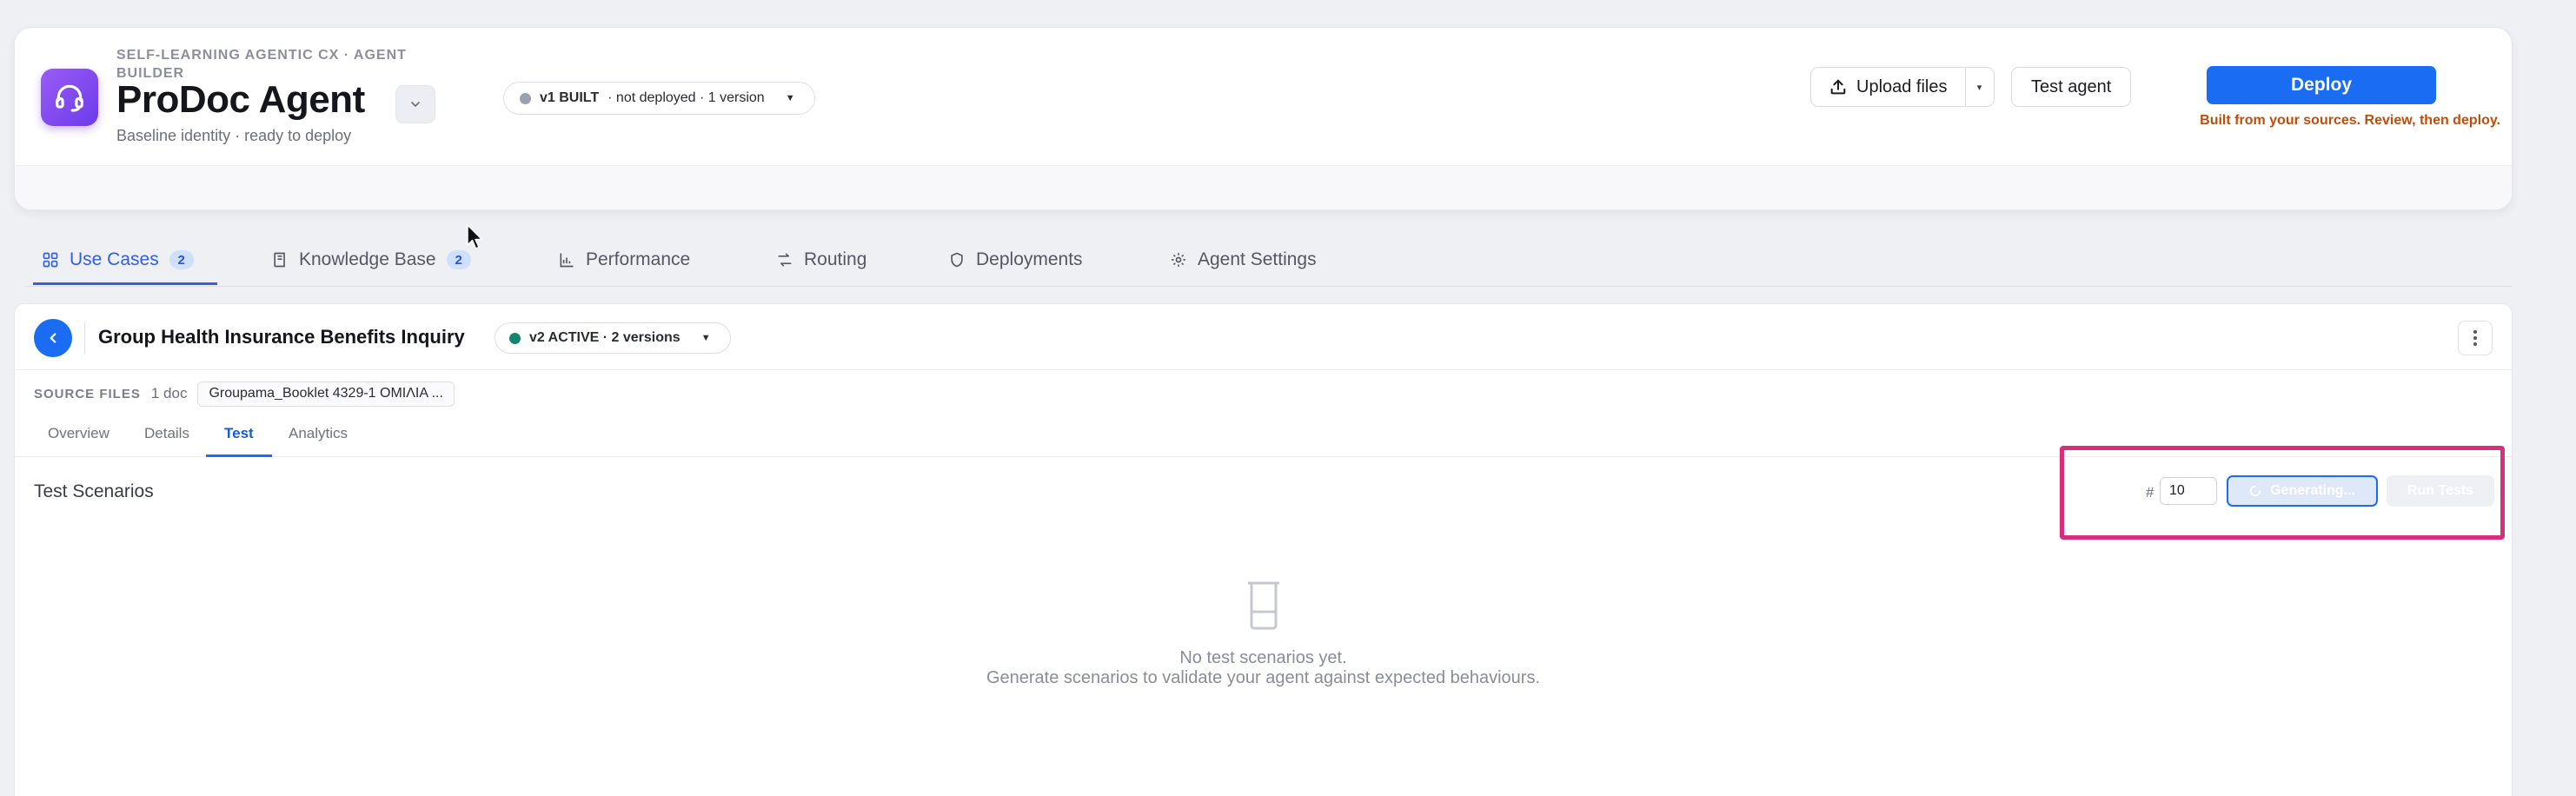 The height and width of the screenshot is (796, 2576). What do you see at coordinates (239, 433) in the screenshot?
I see `subtab-test: Test` at bounding box center [239, 433].